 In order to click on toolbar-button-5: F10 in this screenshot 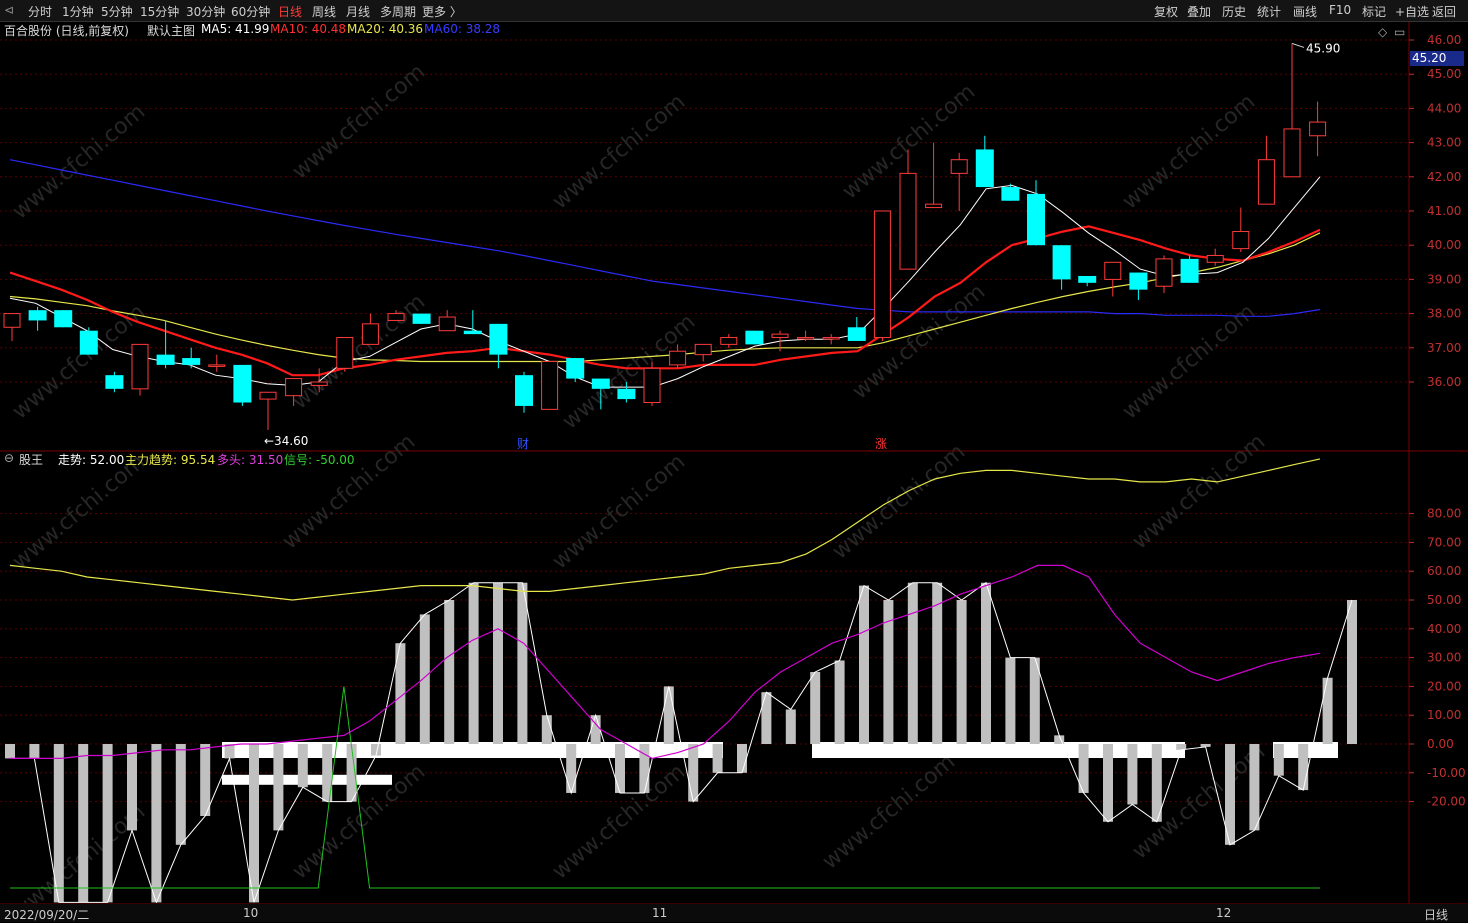, I will do `click(1340, 10)`.